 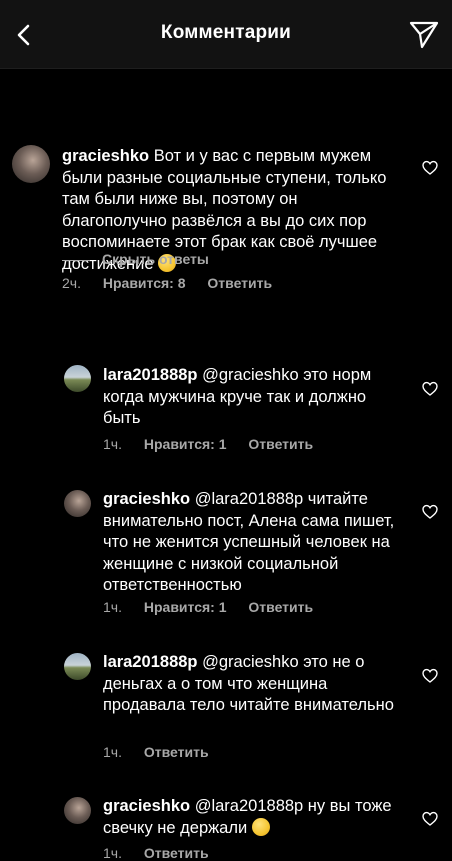 I want to click on divider-line, so click(x=76, y=260).